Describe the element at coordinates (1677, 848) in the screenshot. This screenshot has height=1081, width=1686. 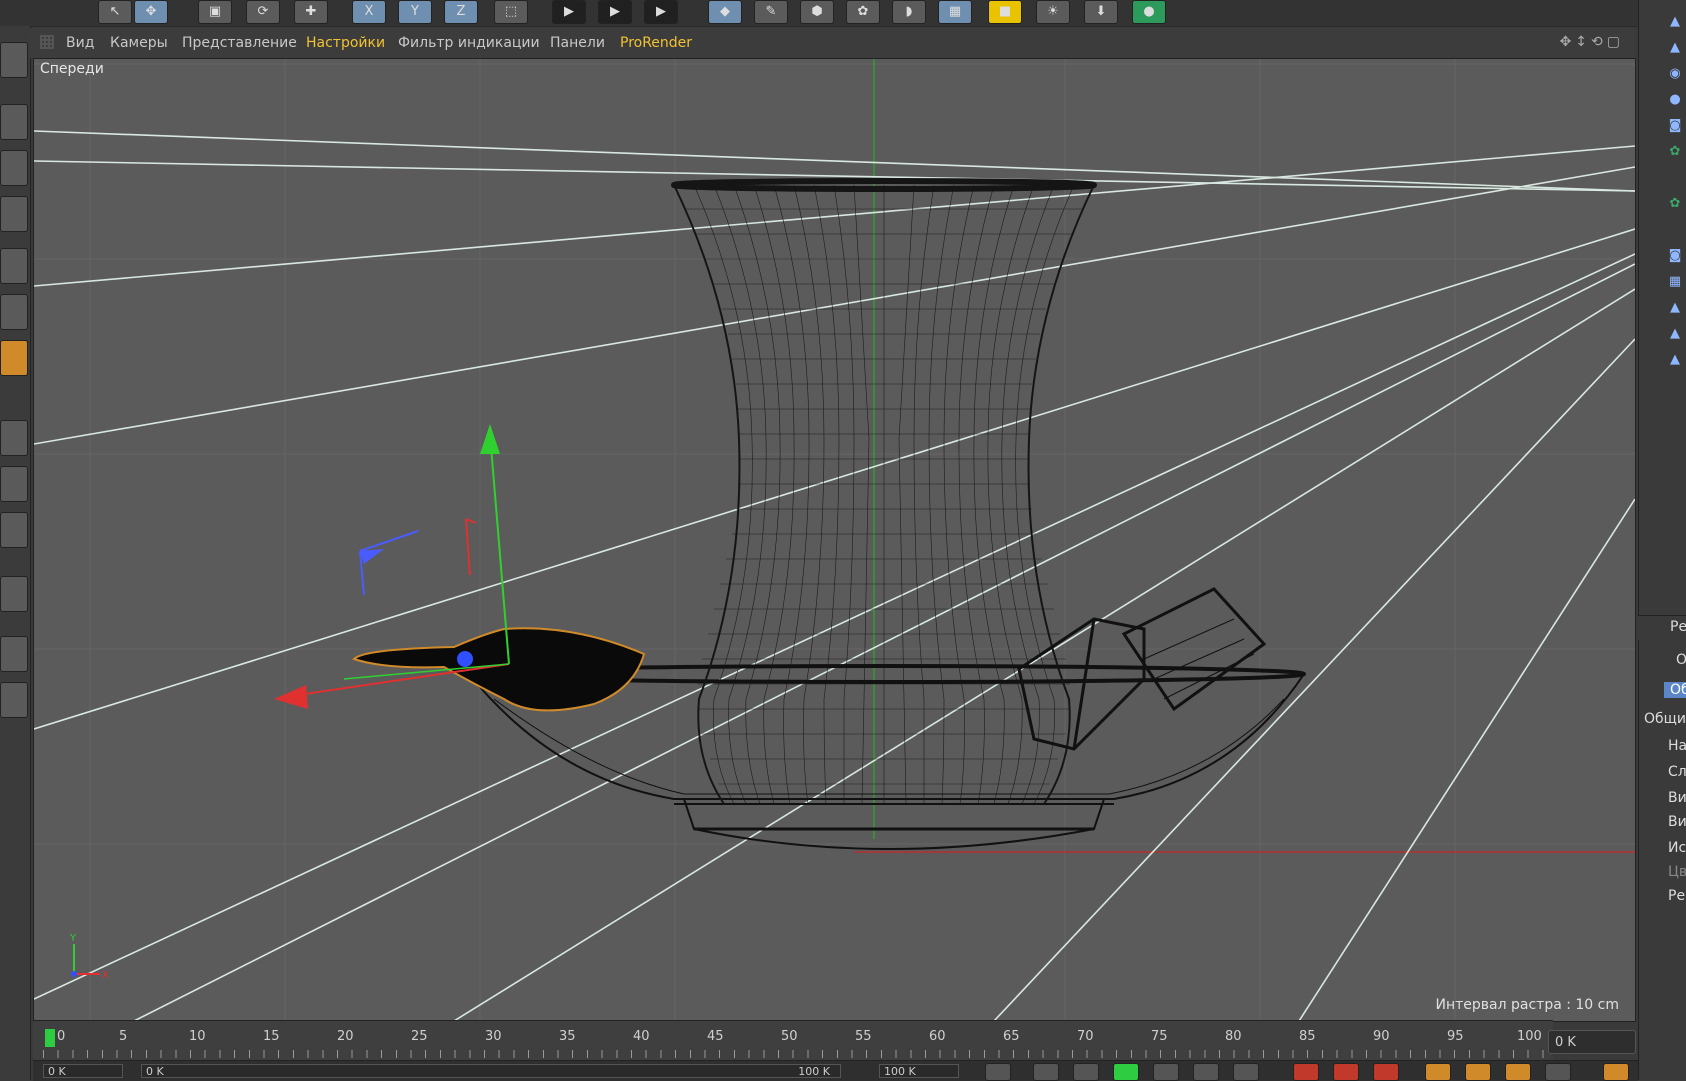
I see `attr-row: Ис` at that location.